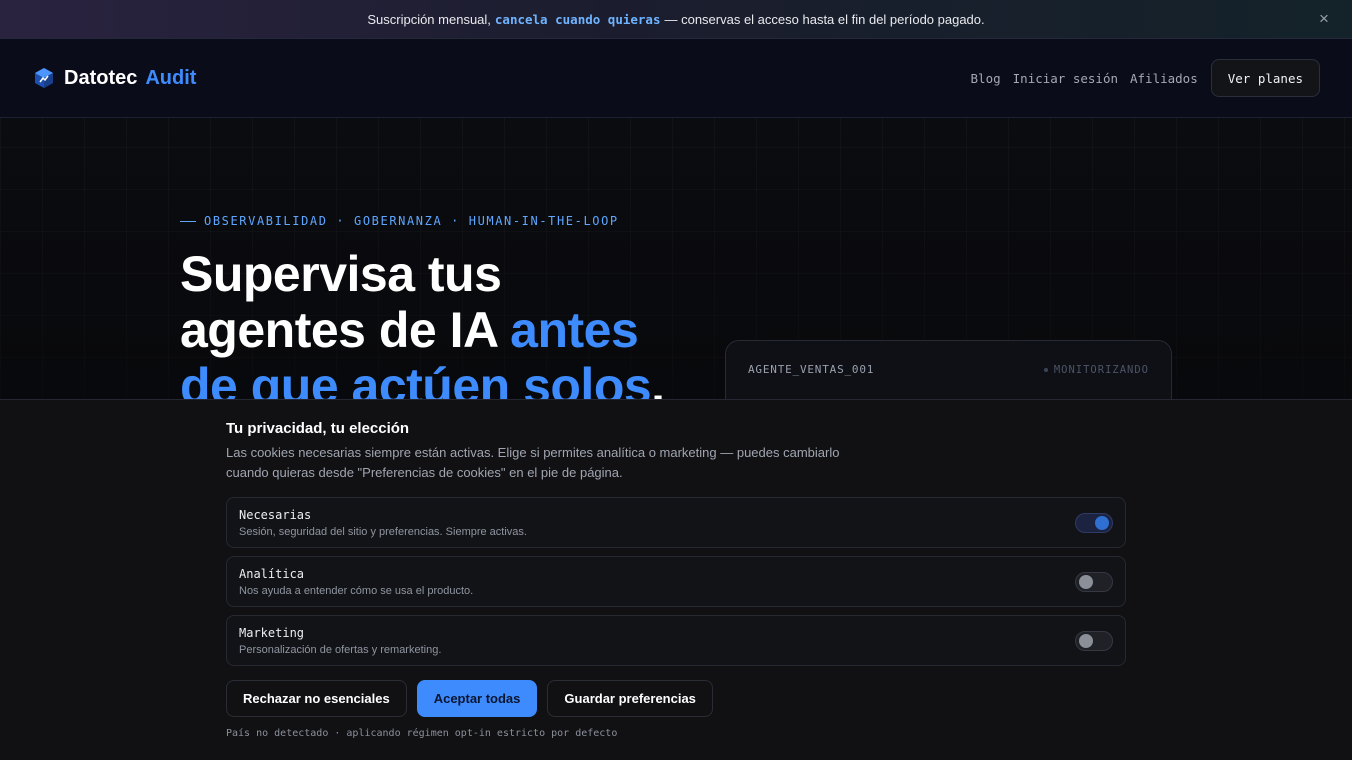 Image resolution: width=1352 pixels, height=760 pixels. I want to click on brand-product: Audit, so click(171, 77).